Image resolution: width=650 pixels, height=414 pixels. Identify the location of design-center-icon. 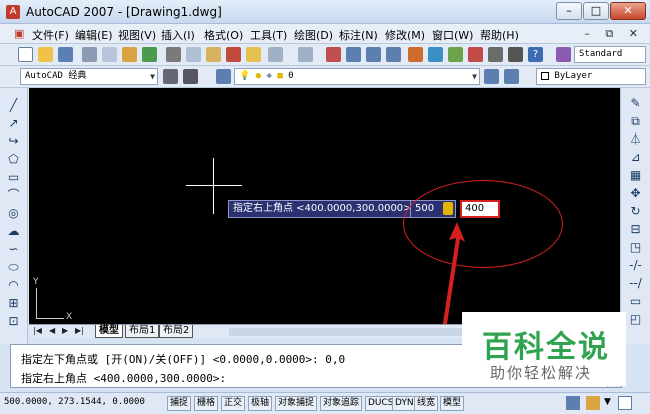
(435, 54).